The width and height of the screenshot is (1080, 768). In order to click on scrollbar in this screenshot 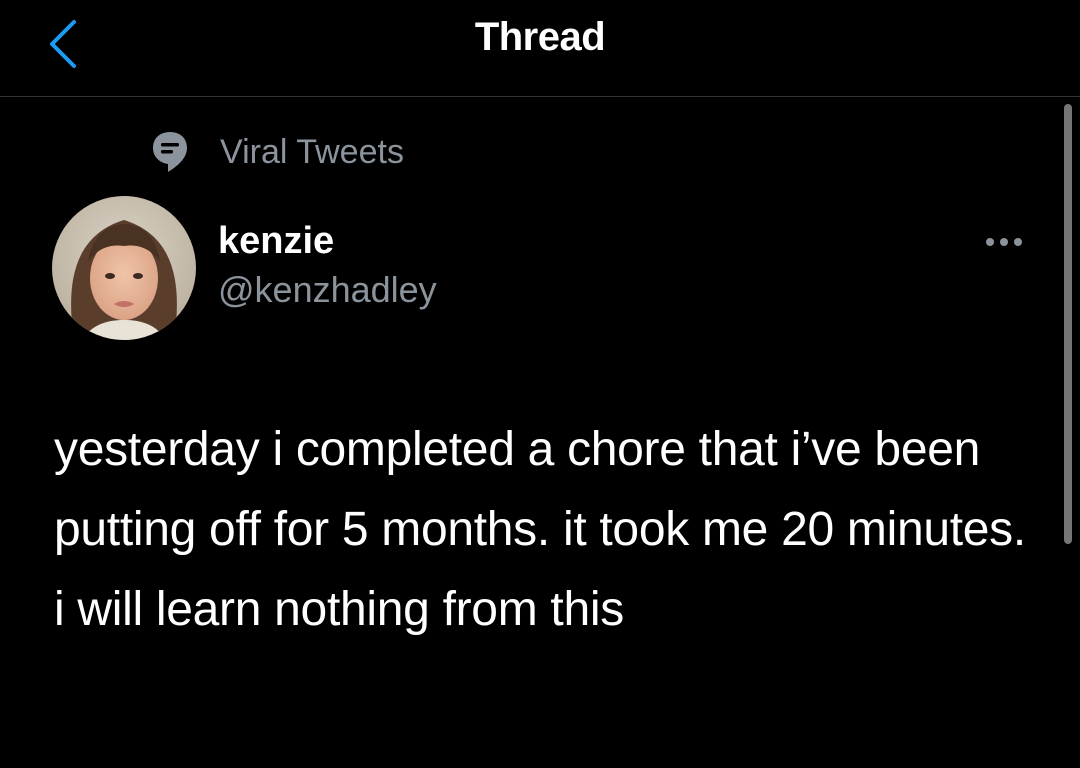, I will do `click(1068, 324)`.